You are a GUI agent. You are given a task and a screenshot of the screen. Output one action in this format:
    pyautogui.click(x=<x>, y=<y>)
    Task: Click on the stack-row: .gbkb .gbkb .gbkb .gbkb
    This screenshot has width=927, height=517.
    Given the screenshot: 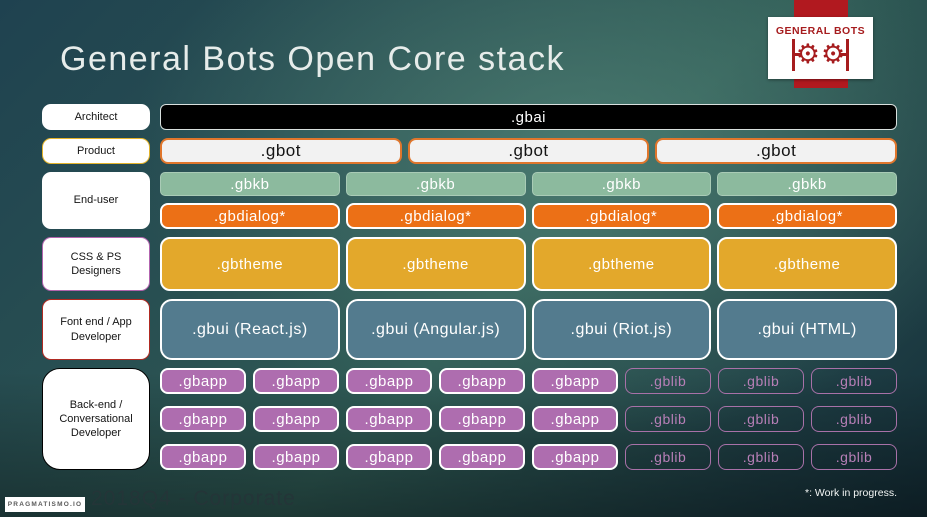 What is the action you would take?
    pyautogui.click(x=528, y=184)
    